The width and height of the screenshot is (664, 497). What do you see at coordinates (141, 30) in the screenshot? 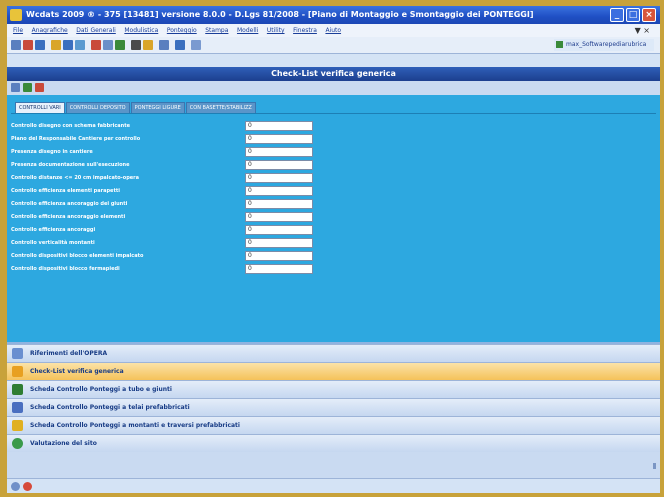
I see `menu-modulistica: Modulistica` at bounding box center [141, 30].